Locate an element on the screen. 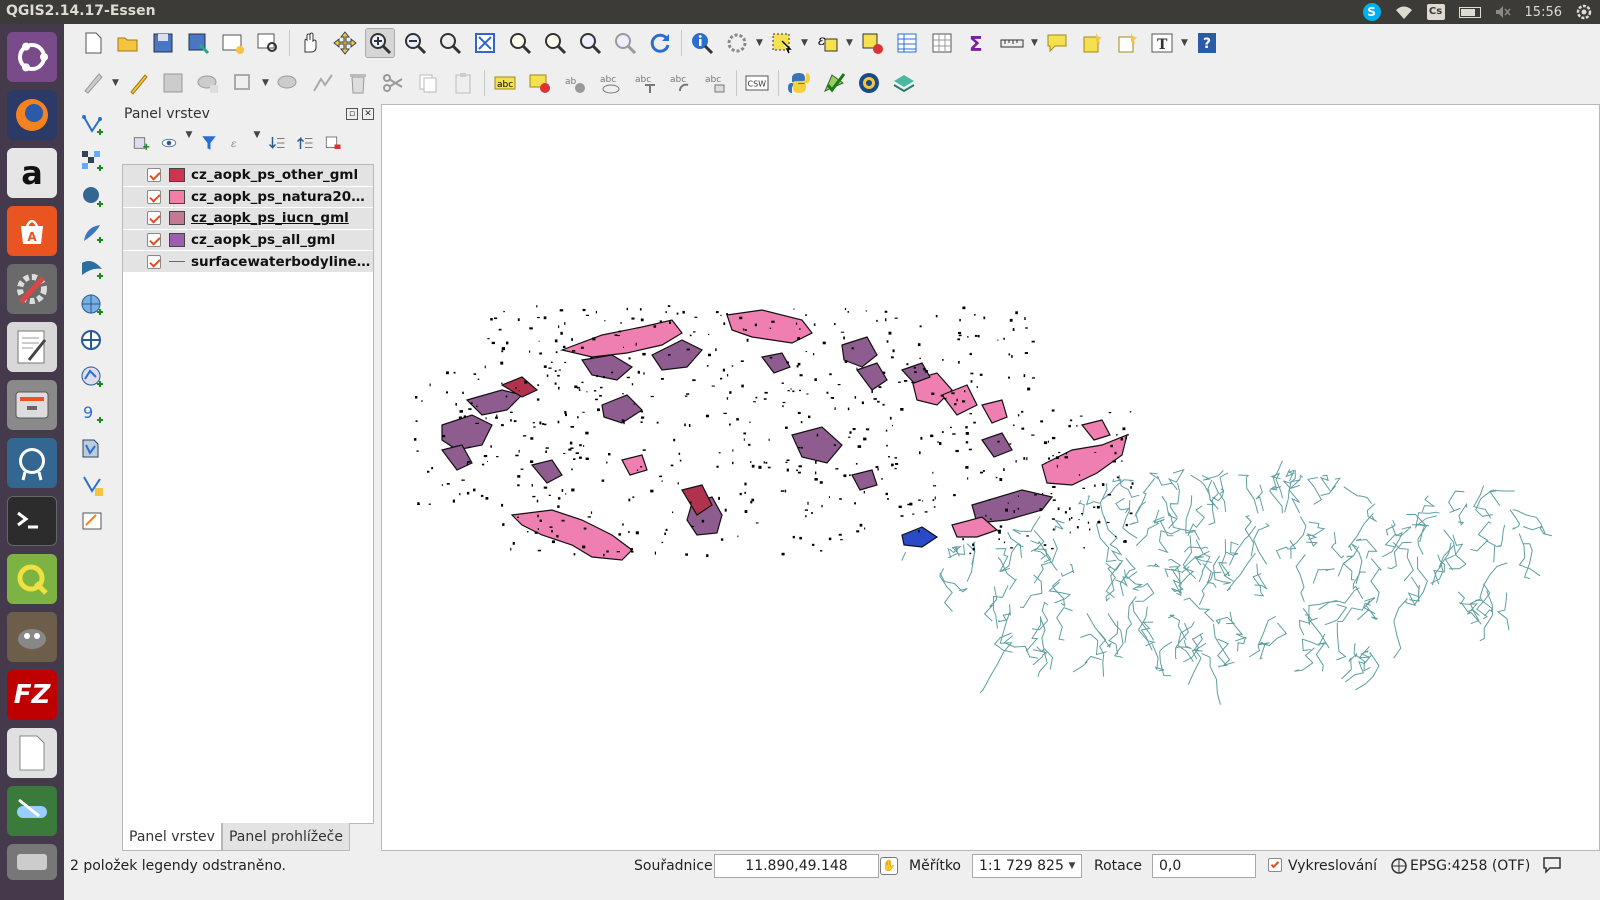 This screenshot has height=900, width=1600. zoom-full-icon is located at coordinates (485, 43).